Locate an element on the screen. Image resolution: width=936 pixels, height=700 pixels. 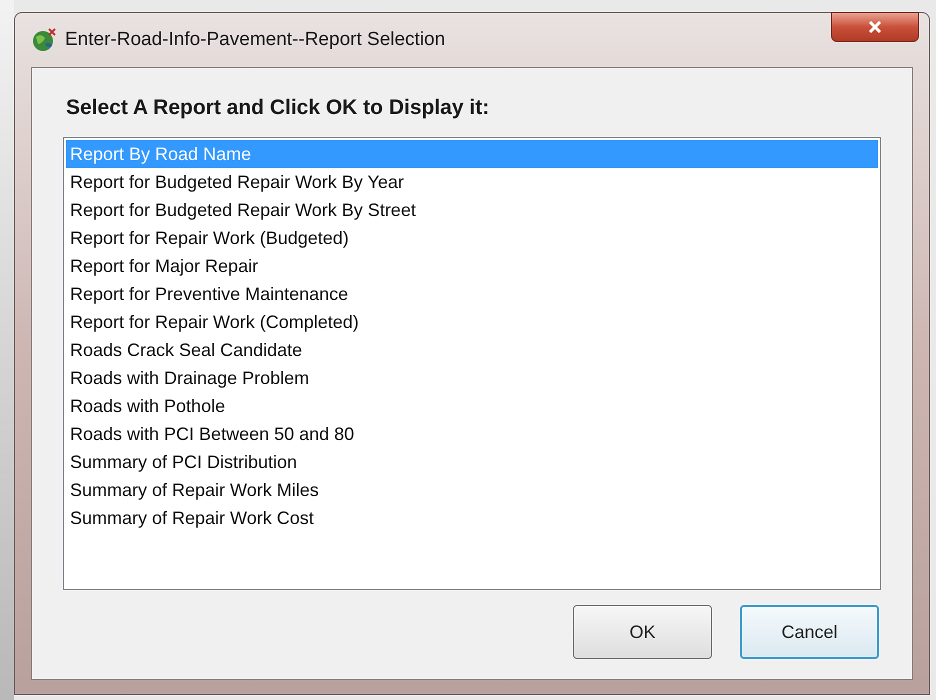
close-button is located at coordinates (875, 27).